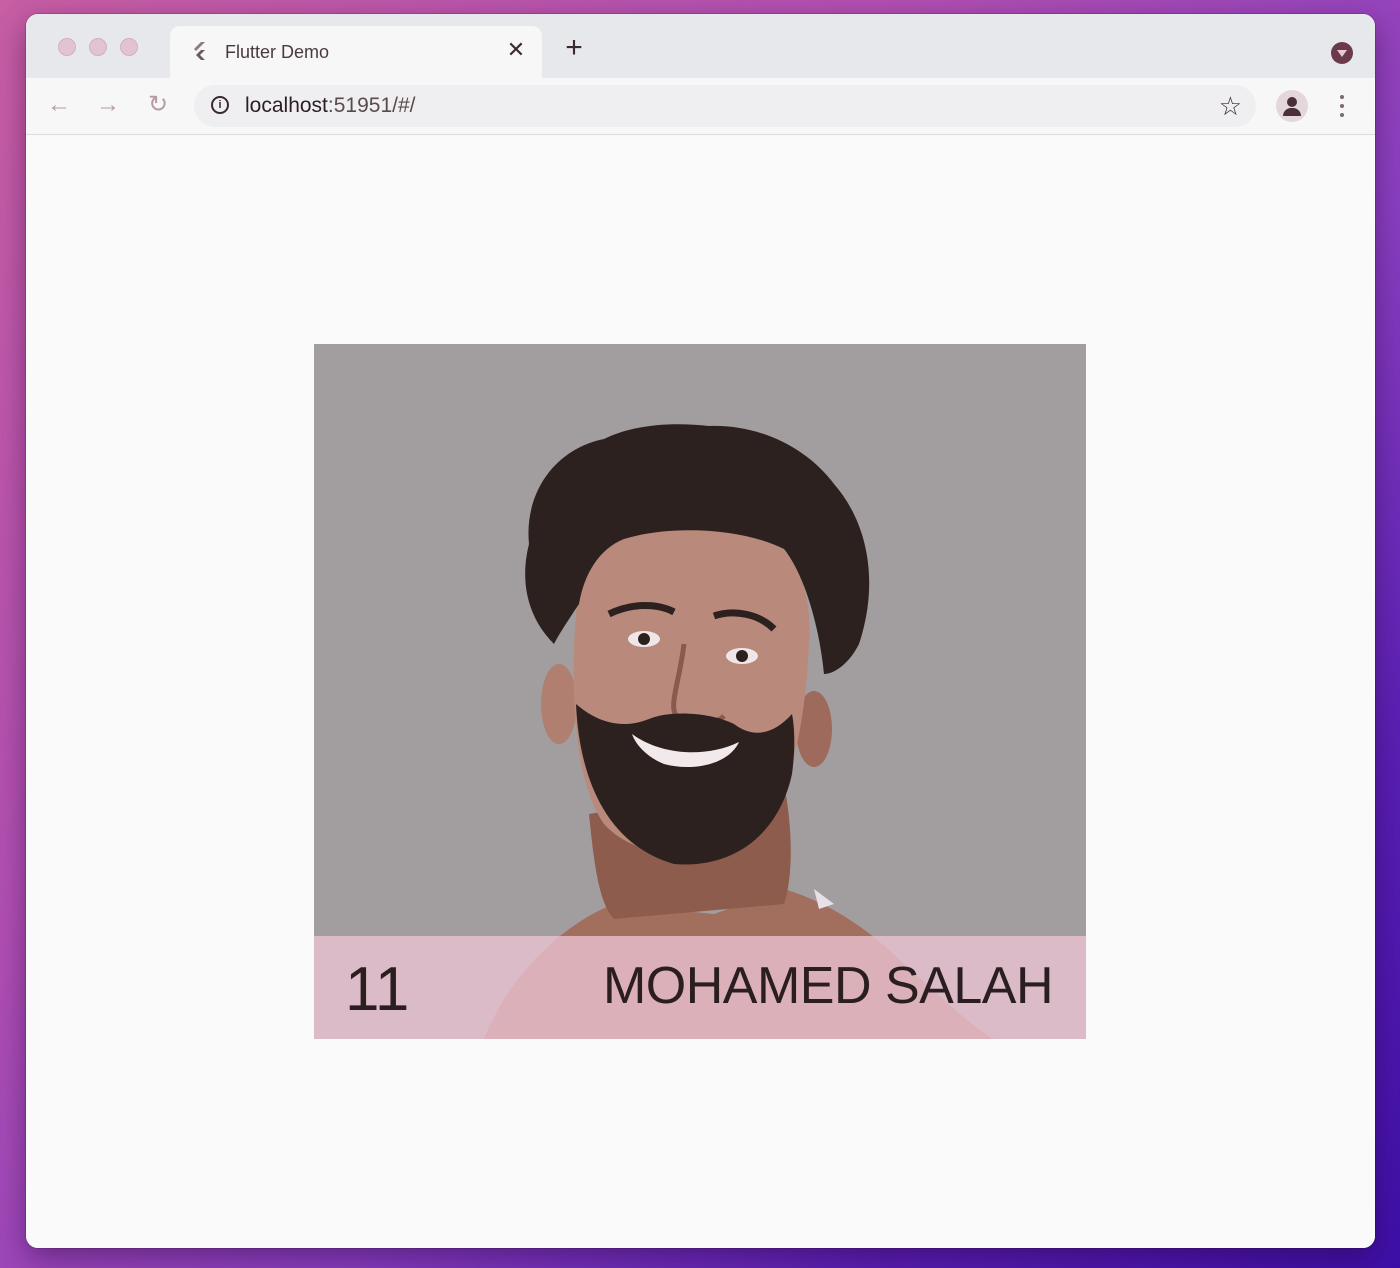 The image size is (1400, 1268). I want to click on profile-avatar, so click(1292, 106).